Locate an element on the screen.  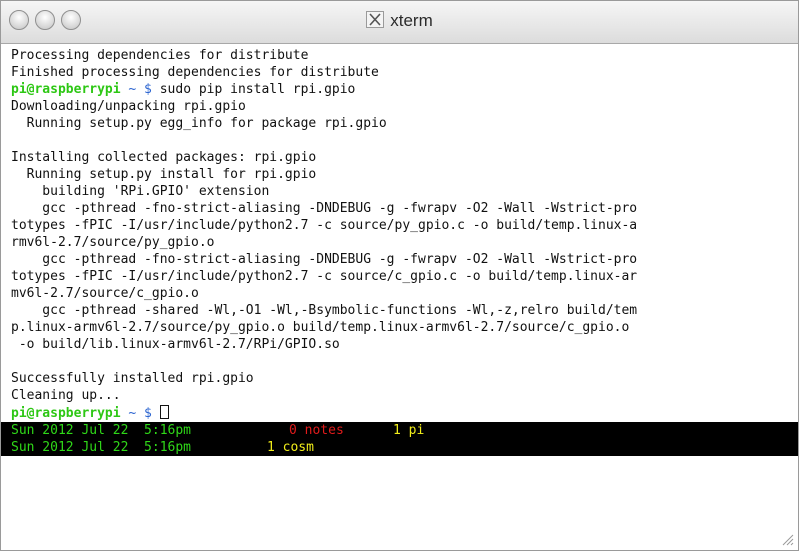
terminal-line: Downloading/unpacking rpi.gpio is located at coordinates (128, 106).